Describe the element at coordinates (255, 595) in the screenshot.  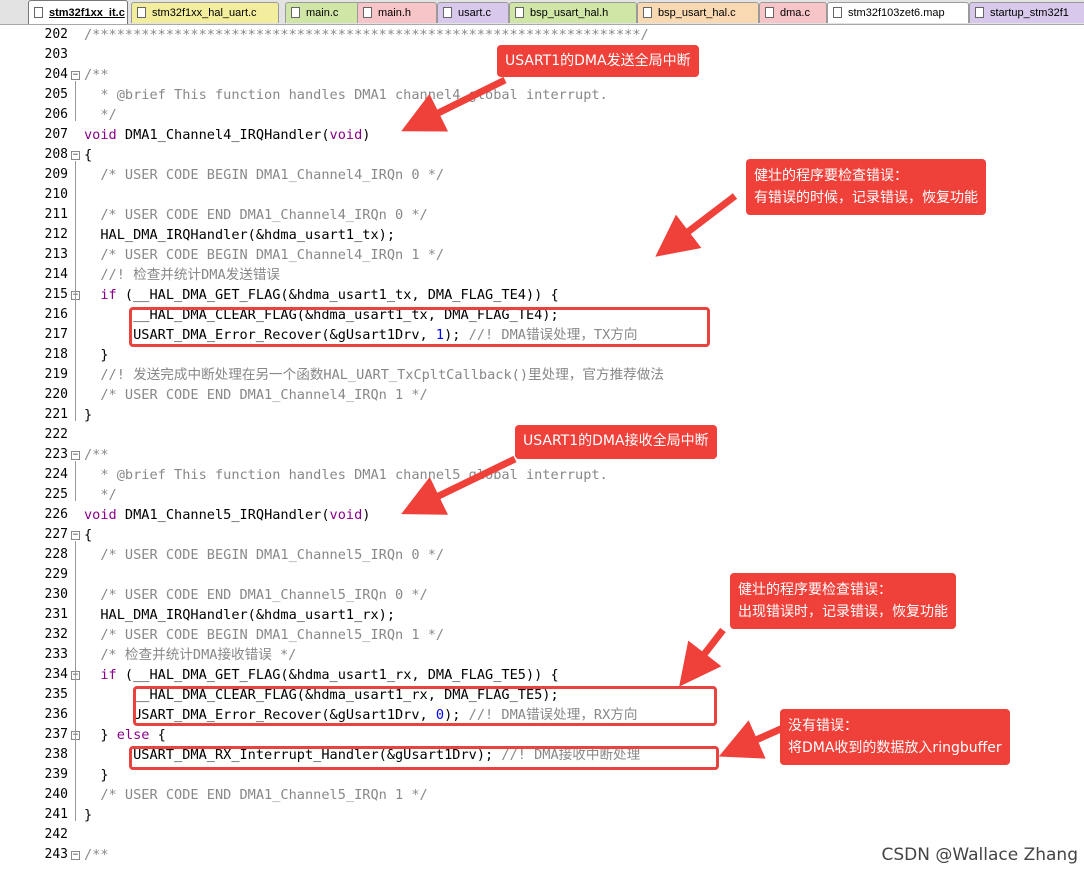
I see `code-line: /* USER CODE END DMA1_Channel5_IRQn 0 */` at that location.